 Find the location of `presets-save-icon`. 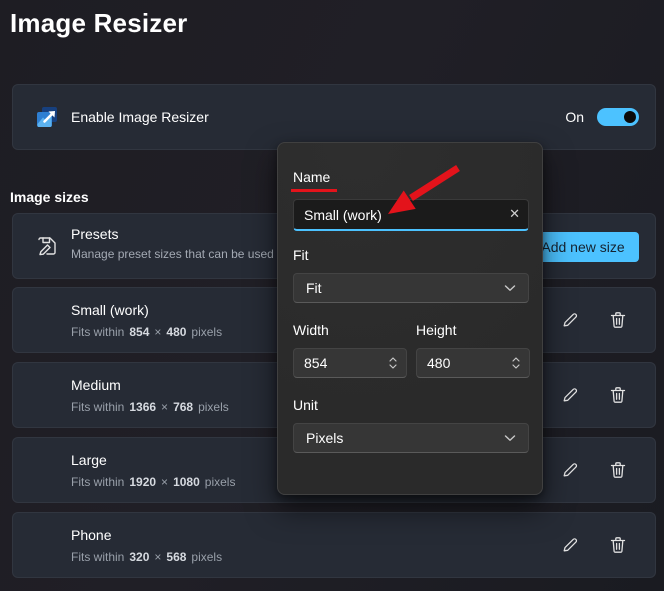

presets-save-icon is located at coordinates (47, 246).